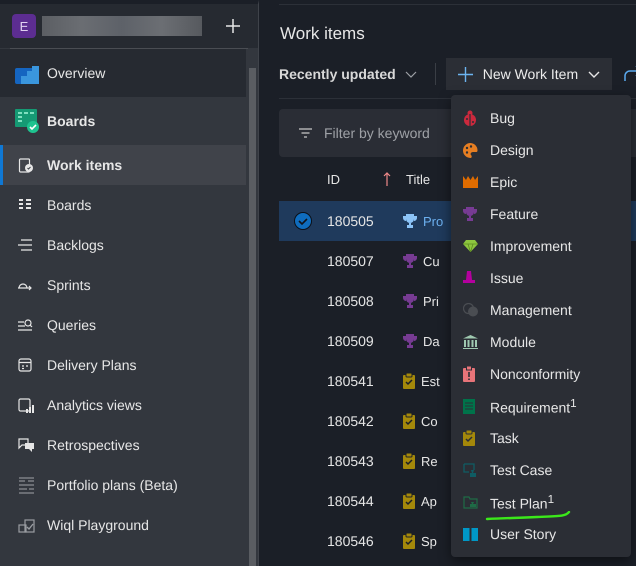 This screenshot has width=636, height=566. What do you see at coordinates (351, 301) in the screenshot?
I see `table-cell-text: 180508` at bounding box center [351, 301].